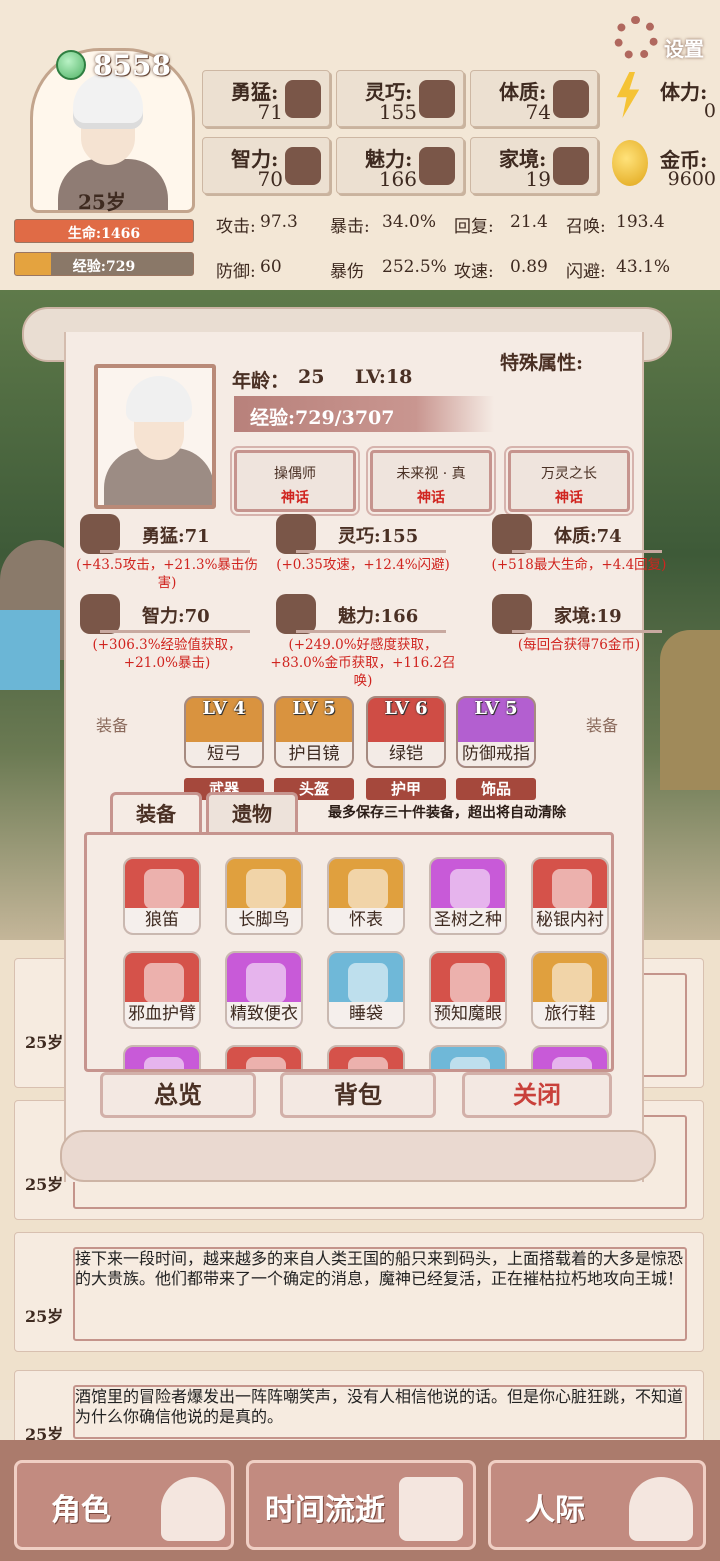 This screenshot has width=720, height=1561. What do you see at coordinates (132, 65) in the screenshot?
I see `score-value: 8558` at bounding box center [132, 65].